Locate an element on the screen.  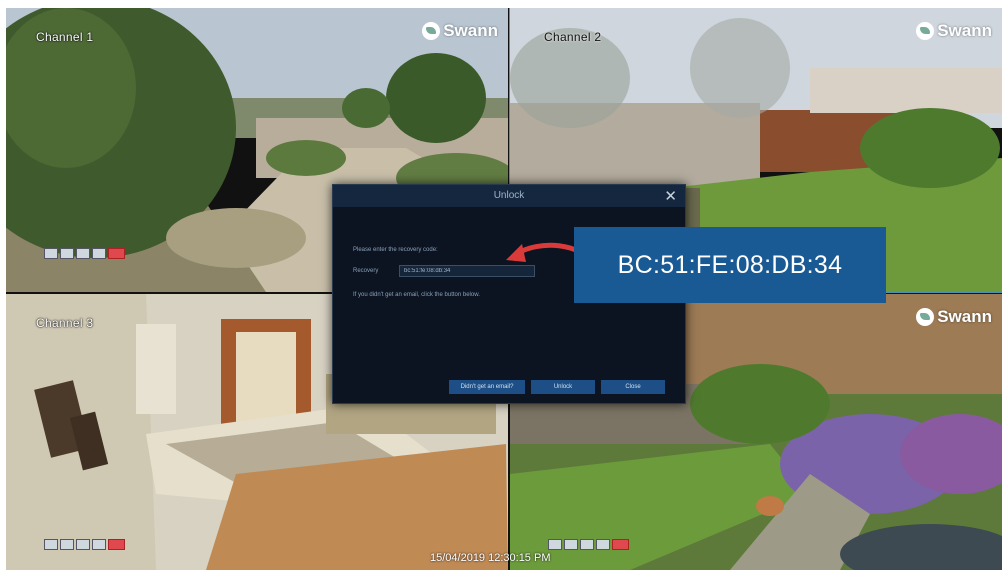
close-button: Close is located at coordinates (633, 387).